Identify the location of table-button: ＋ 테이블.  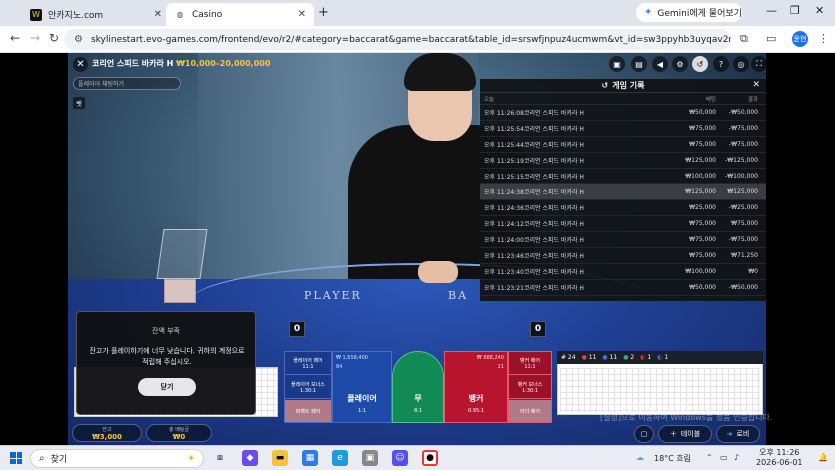
(685, 434).